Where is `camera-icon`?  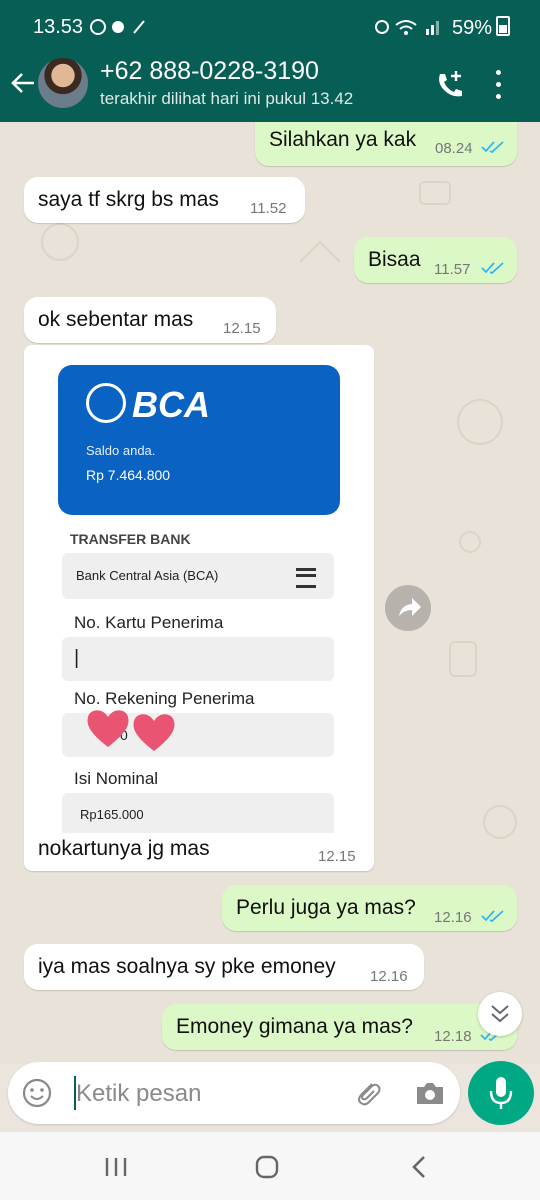 camera-icon is located at coordinates (430, 1093).